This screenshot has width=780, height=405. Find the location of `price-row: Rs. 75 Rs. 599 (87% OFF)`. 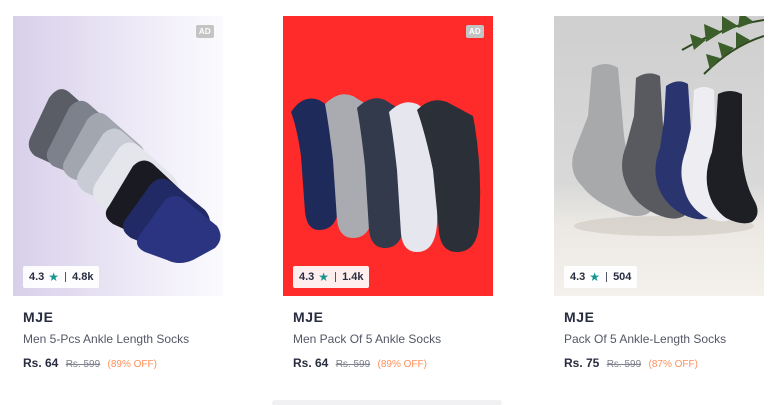

price-row: Rs. 75 Rs. 599 (87% OFF) is located at coordinates (659, 364).